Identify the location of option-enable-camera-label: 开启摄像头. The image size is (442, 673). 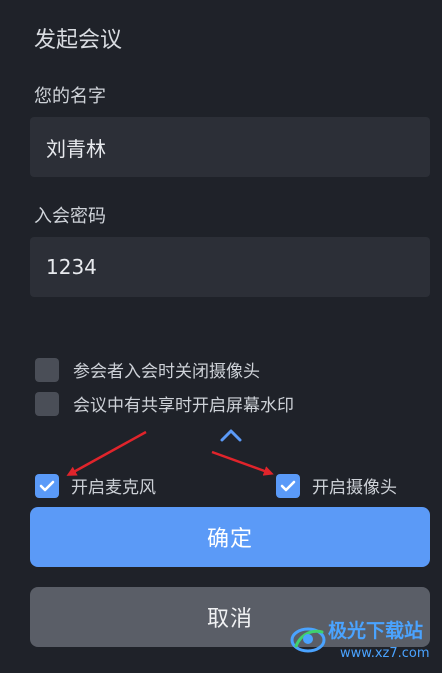
(354, 488).